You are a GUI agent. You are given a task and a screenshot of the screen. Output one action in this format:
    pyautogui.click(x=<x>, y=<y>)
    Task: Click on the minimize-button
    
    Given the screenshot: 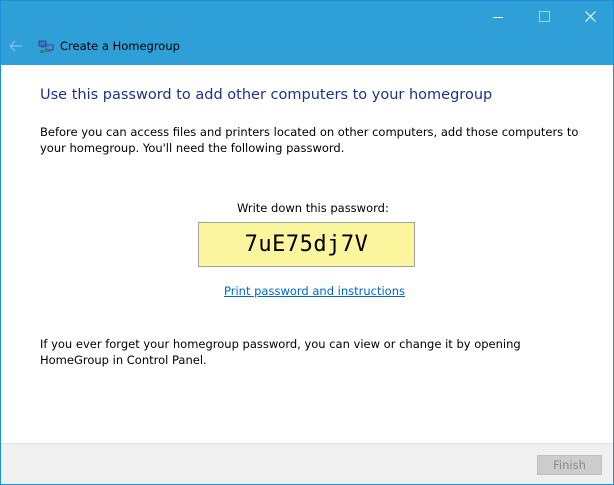 What is the action you would take?
    pyautogui.click(x=498, y=16)
    